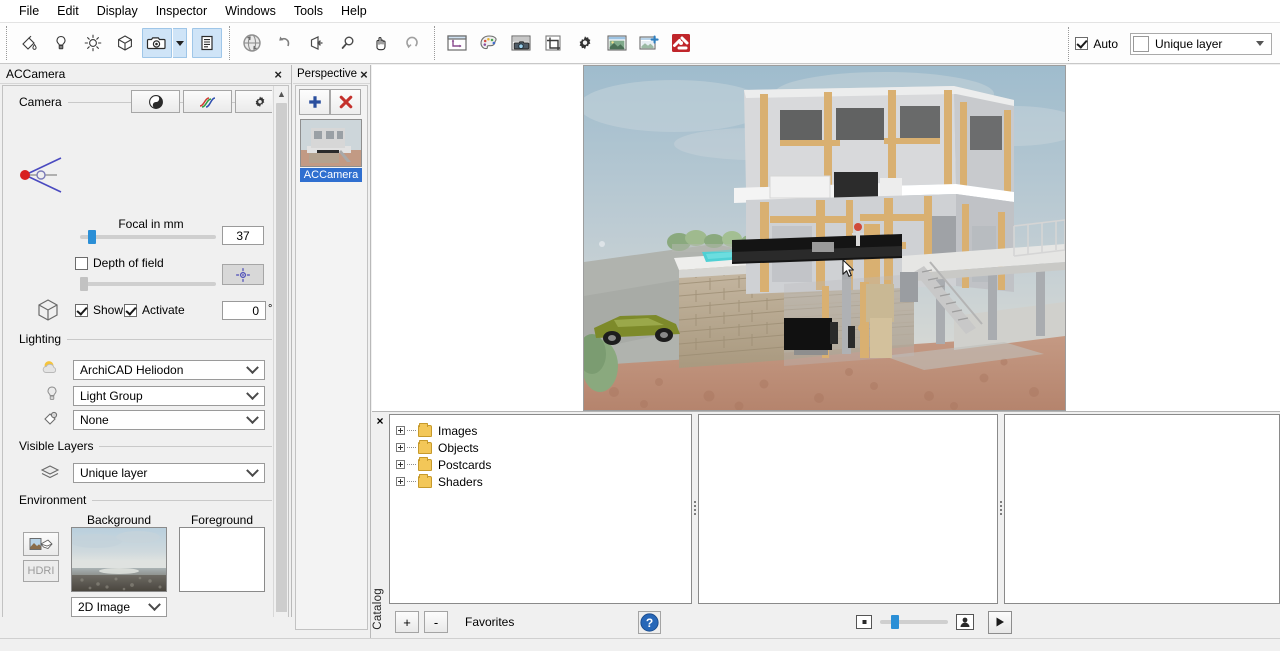  Describe the element at coordinates (119, 559) in the screenshot. I see `background-thumbnail` at that location.